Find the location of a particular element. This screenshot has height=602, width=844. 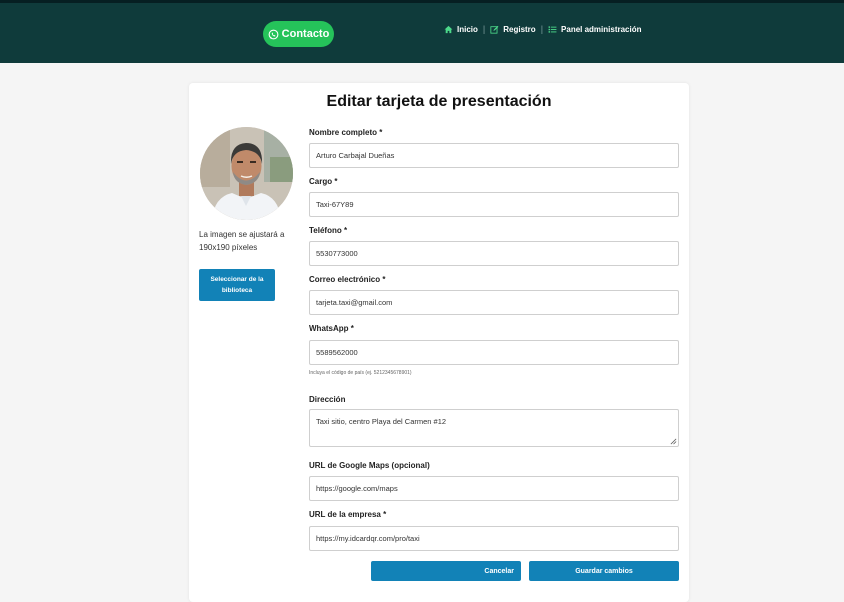

image-size-note: La imagen se ajustará a 190x190 píxeles is located at coordinates (242, 241).